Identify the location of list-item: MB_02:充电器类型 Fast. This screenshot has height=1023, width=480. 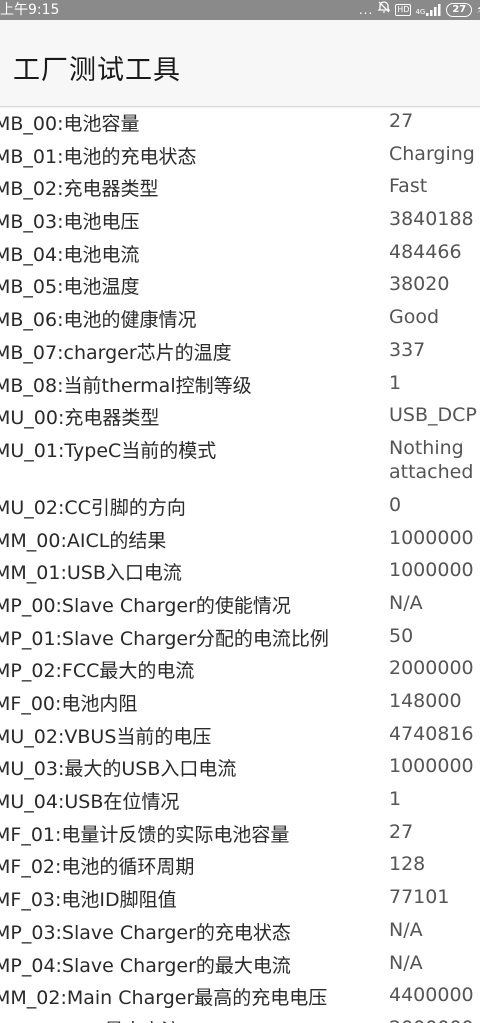
(240, 187).